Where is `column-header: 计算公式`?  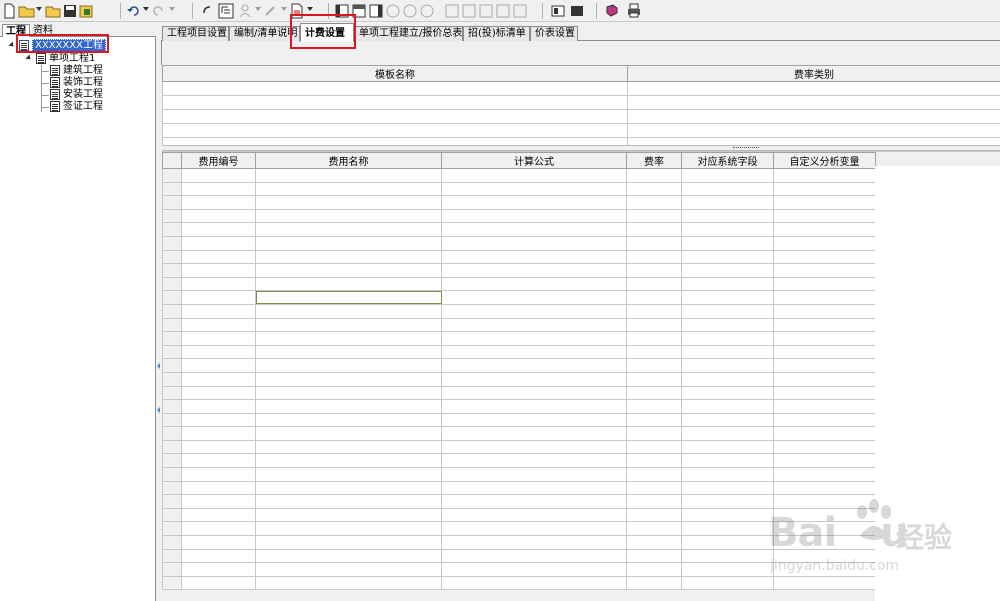 column-header: 计算公式 is located at coordinates (534, 160).